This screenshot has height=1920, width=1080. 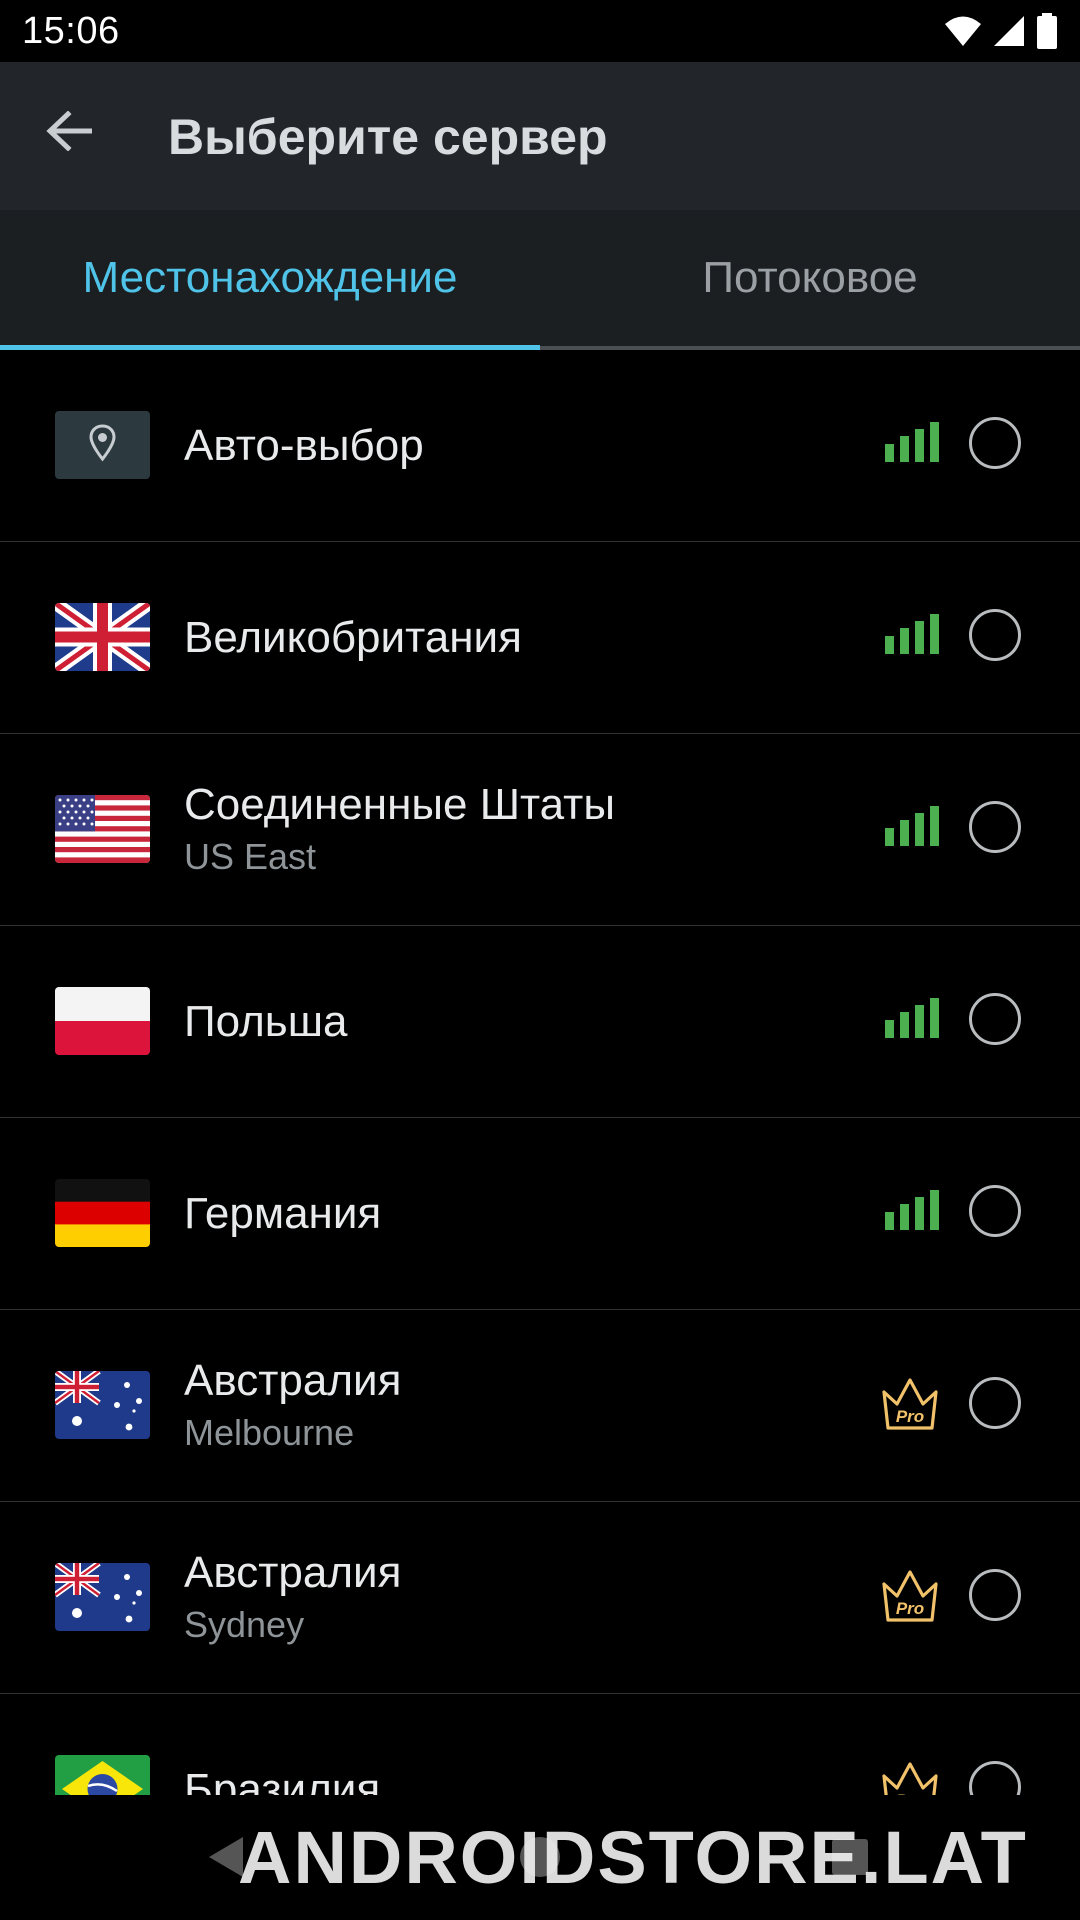 What do you see at coordinates (540, 1744) in the screenshot?
I see `server-row-brazil: Бразилия Pro` at bounding box center [540, 1744].